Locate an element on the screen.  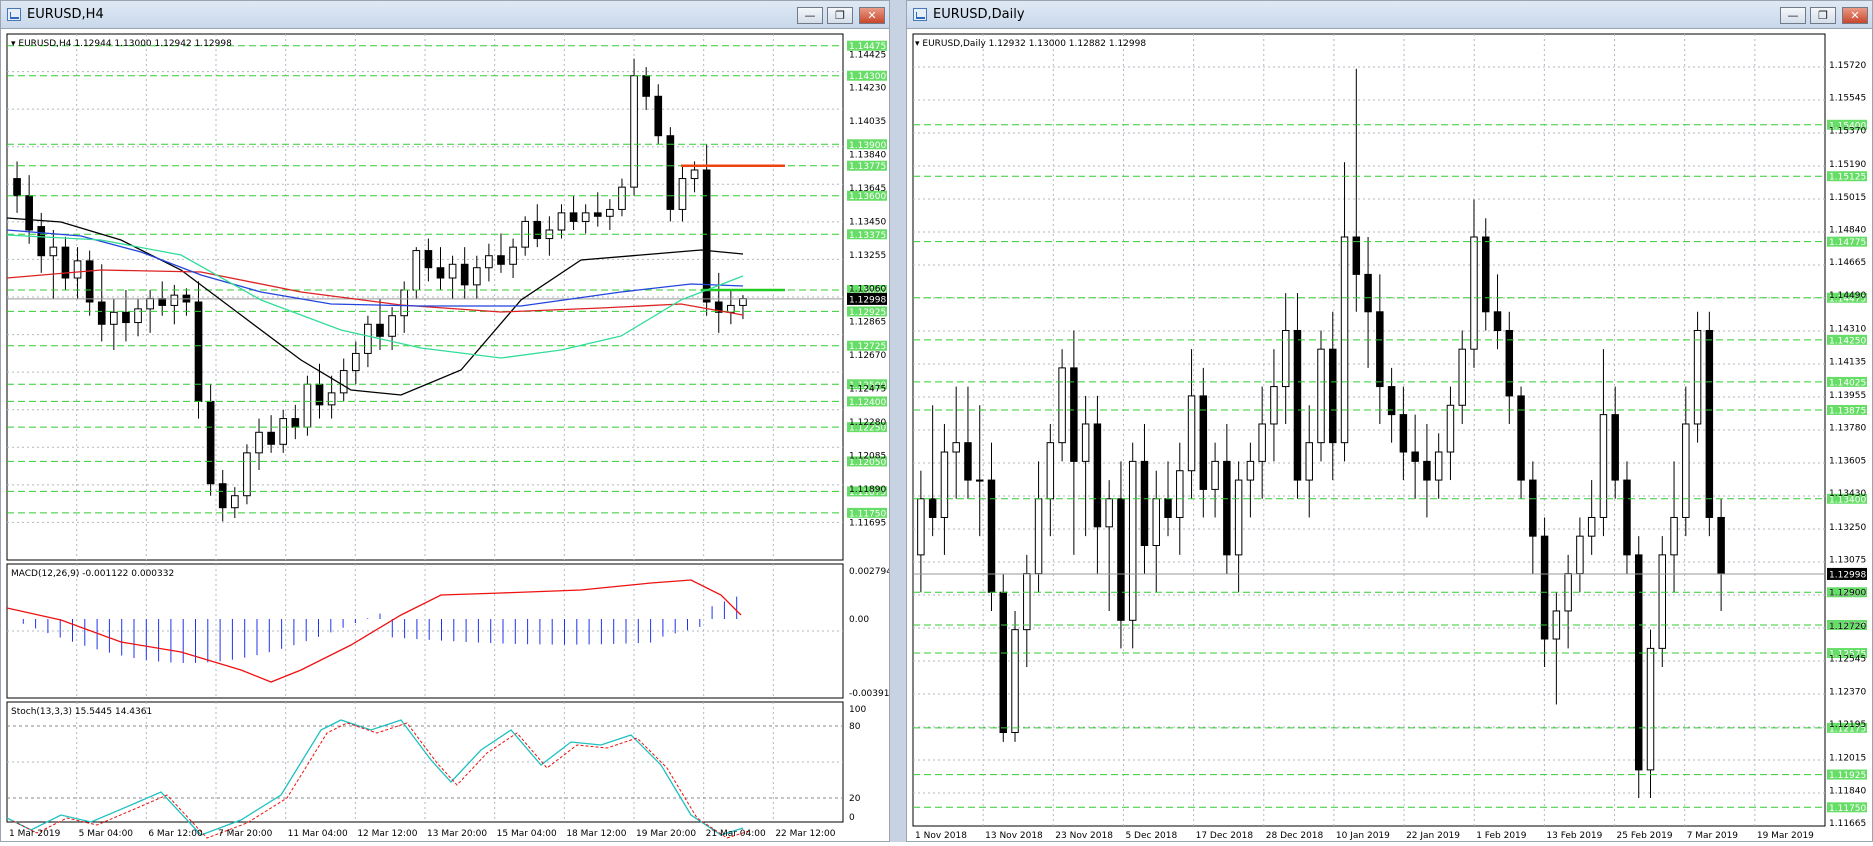
chart-window-icon is located at coordinates (14, 14).